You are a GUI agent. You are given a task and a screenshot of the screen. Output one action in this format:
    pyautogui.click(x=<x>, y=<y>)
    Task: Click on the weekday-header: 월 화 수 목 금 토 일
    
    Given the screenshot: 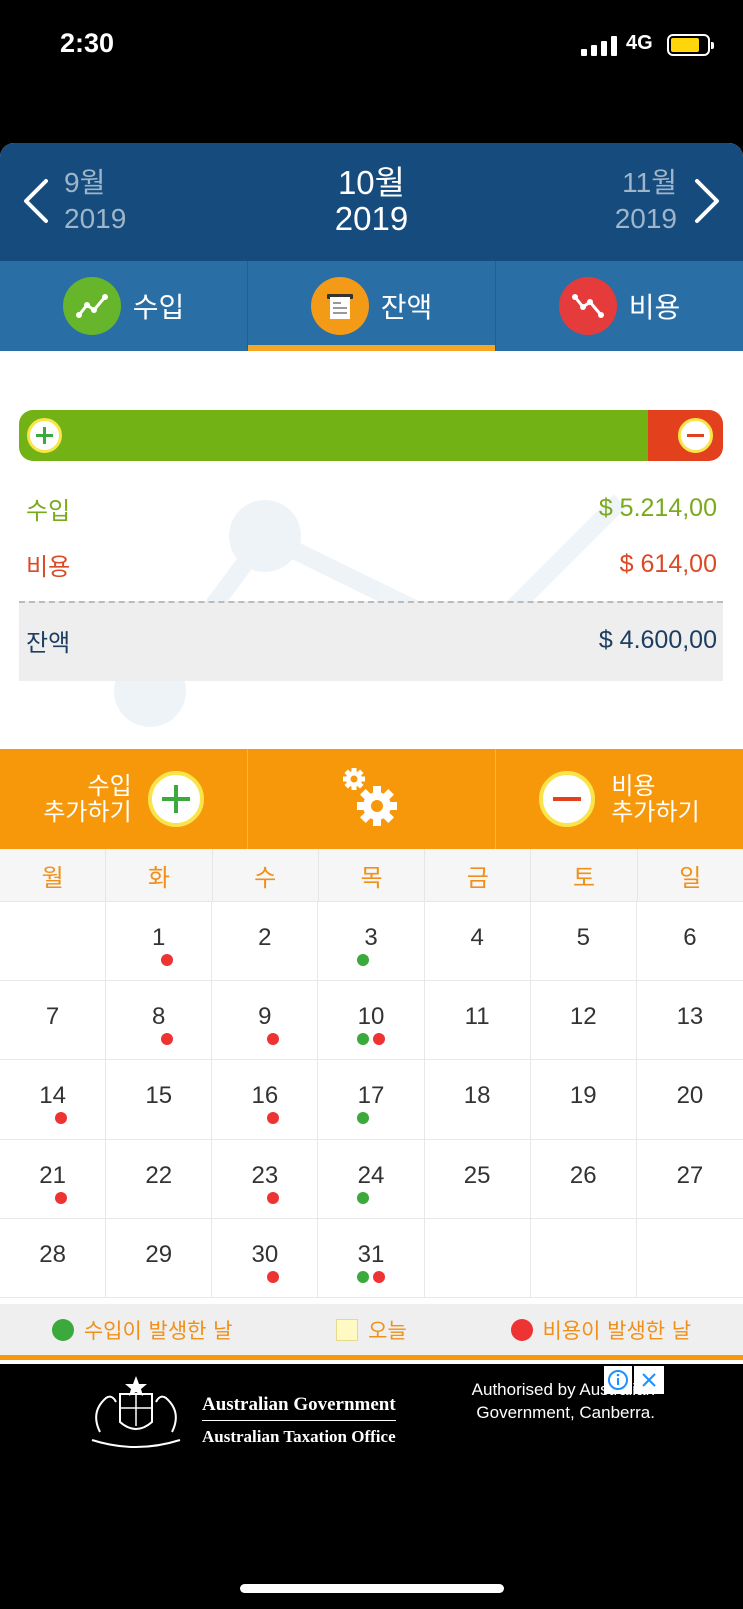 What is the action you would take?
    pyautogui.click(x=371, y=875)
    